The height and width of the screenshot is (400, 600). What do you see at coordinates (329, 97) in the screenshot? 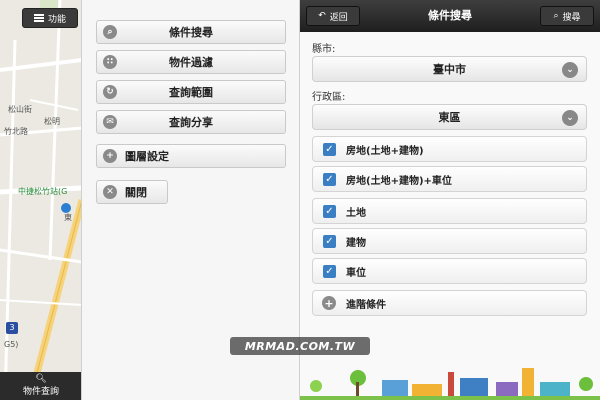
I see `district-label: 行政區:` at bounding box center [329, 97].